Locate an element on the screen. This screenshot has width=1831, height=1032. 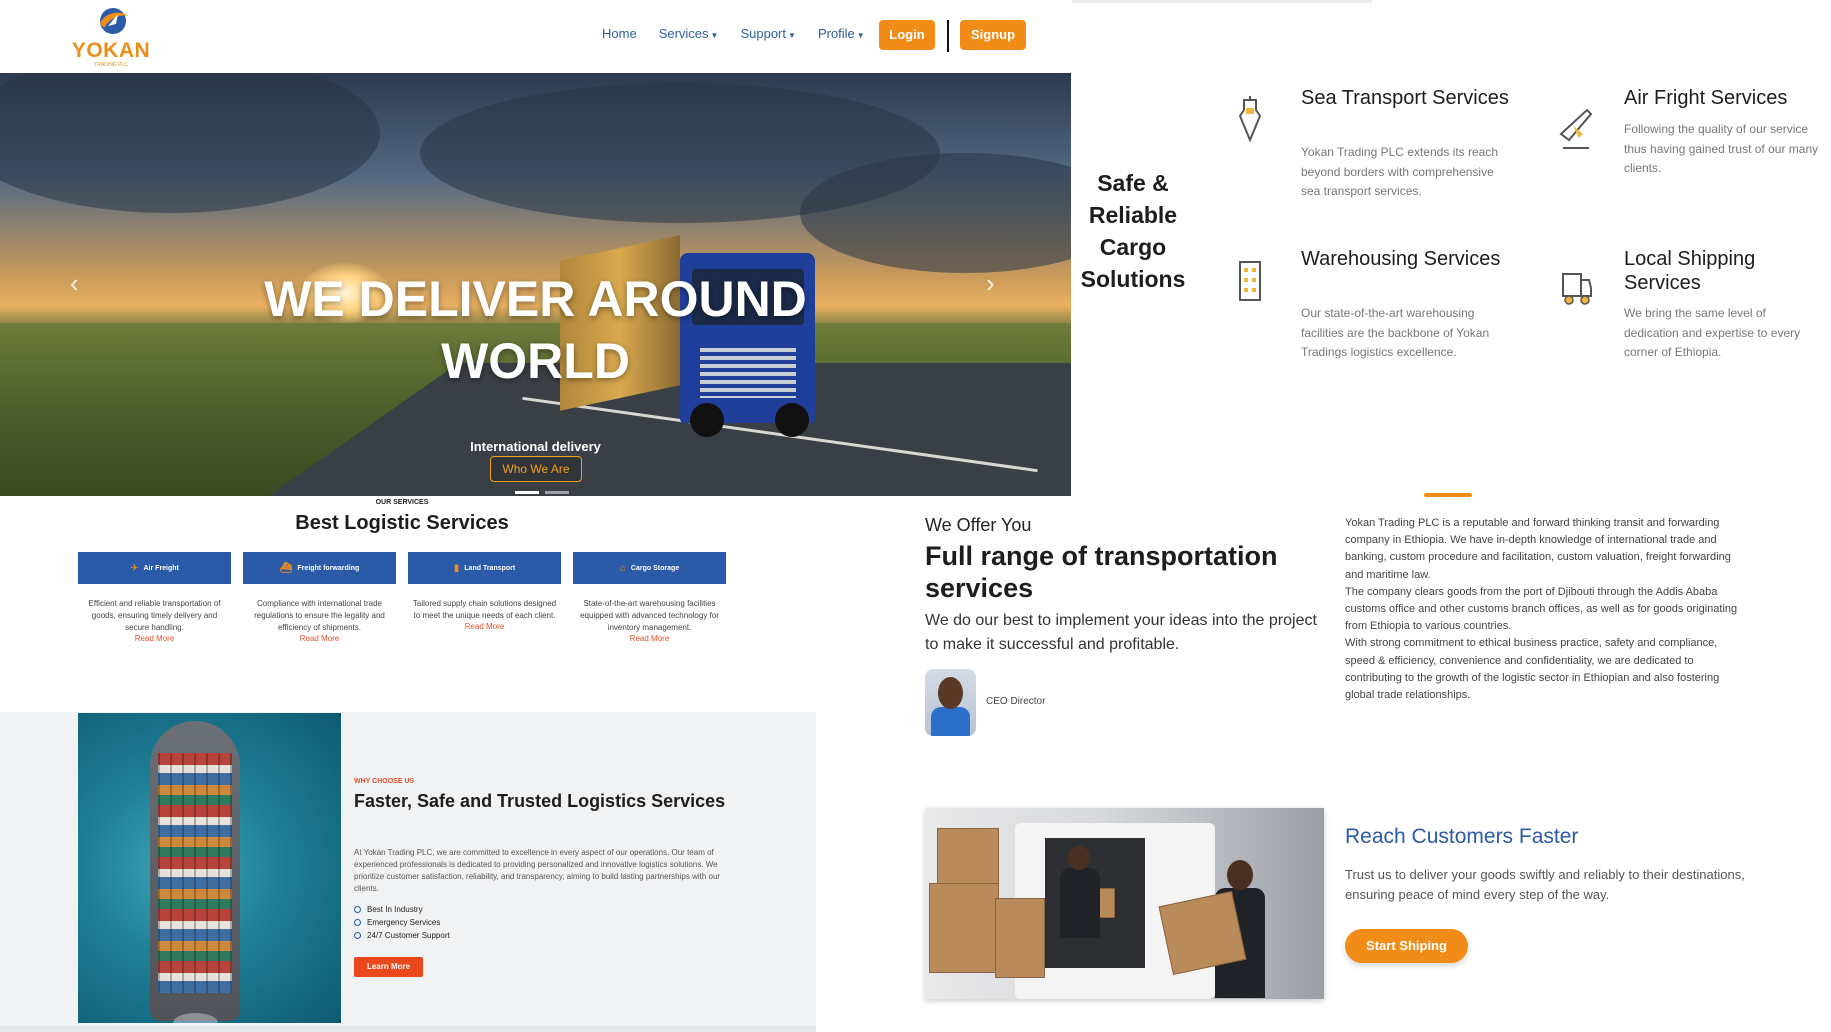
ceo-label: CEO Director is located at coordinates (1016, 701).